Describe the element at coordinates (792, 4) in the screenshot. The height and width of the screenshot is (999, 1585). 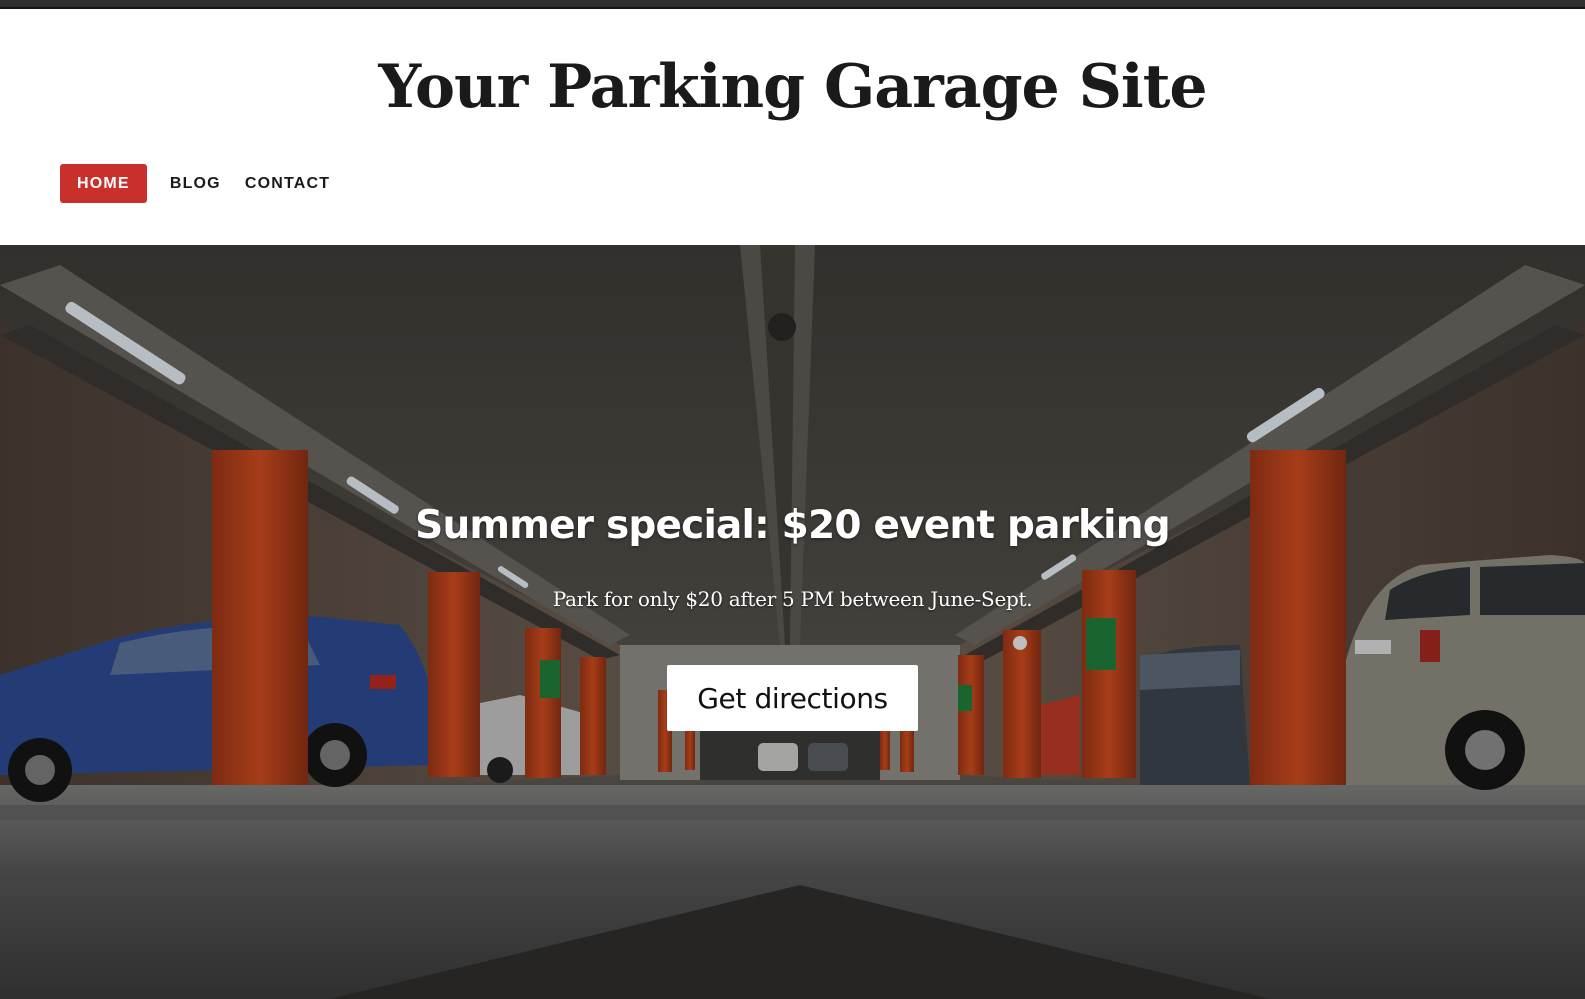
I see `top-border` at that location.